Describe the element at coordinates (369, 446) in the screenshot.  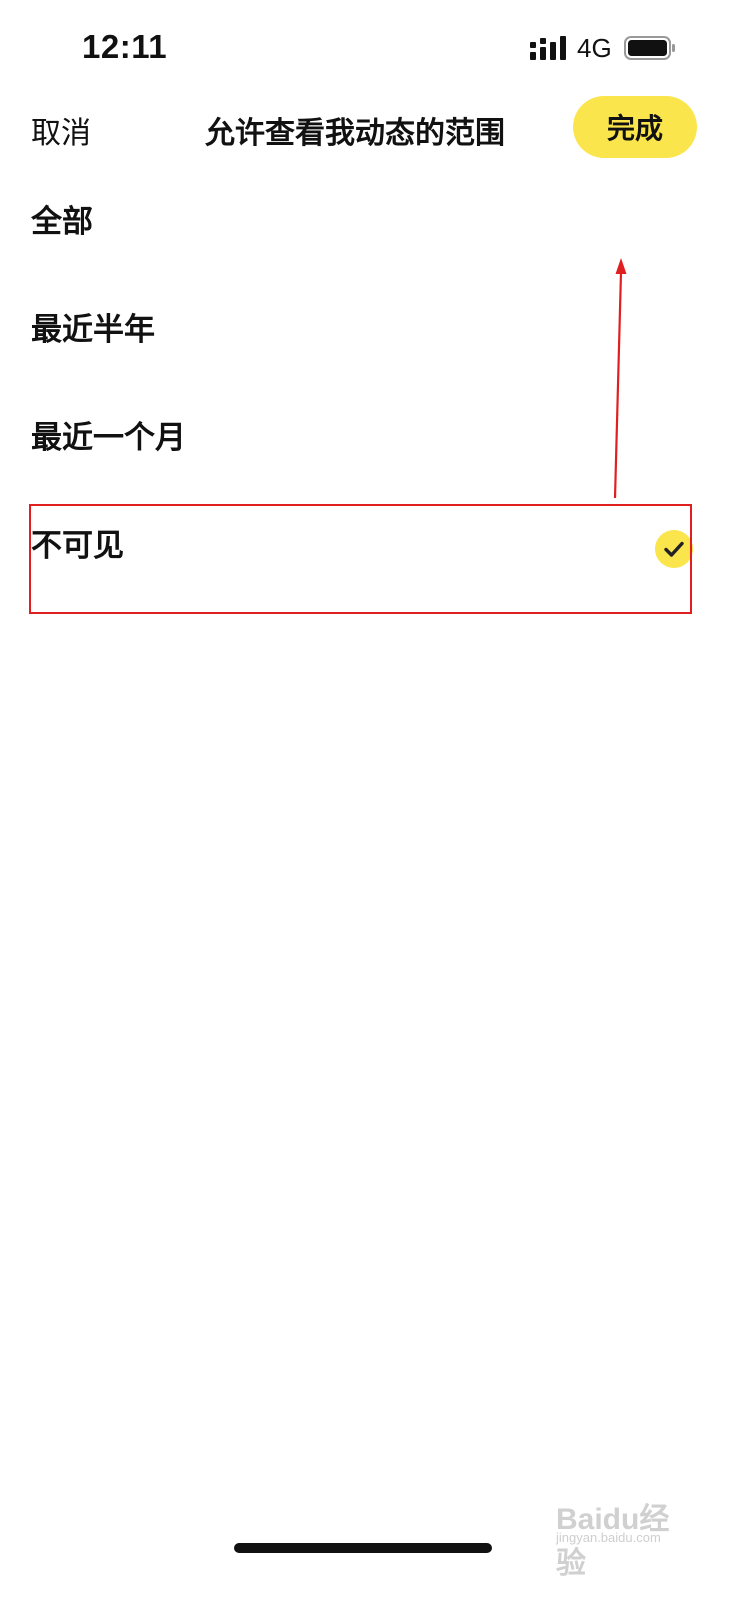
I see `option-last-month: 最近一个月` at that location.